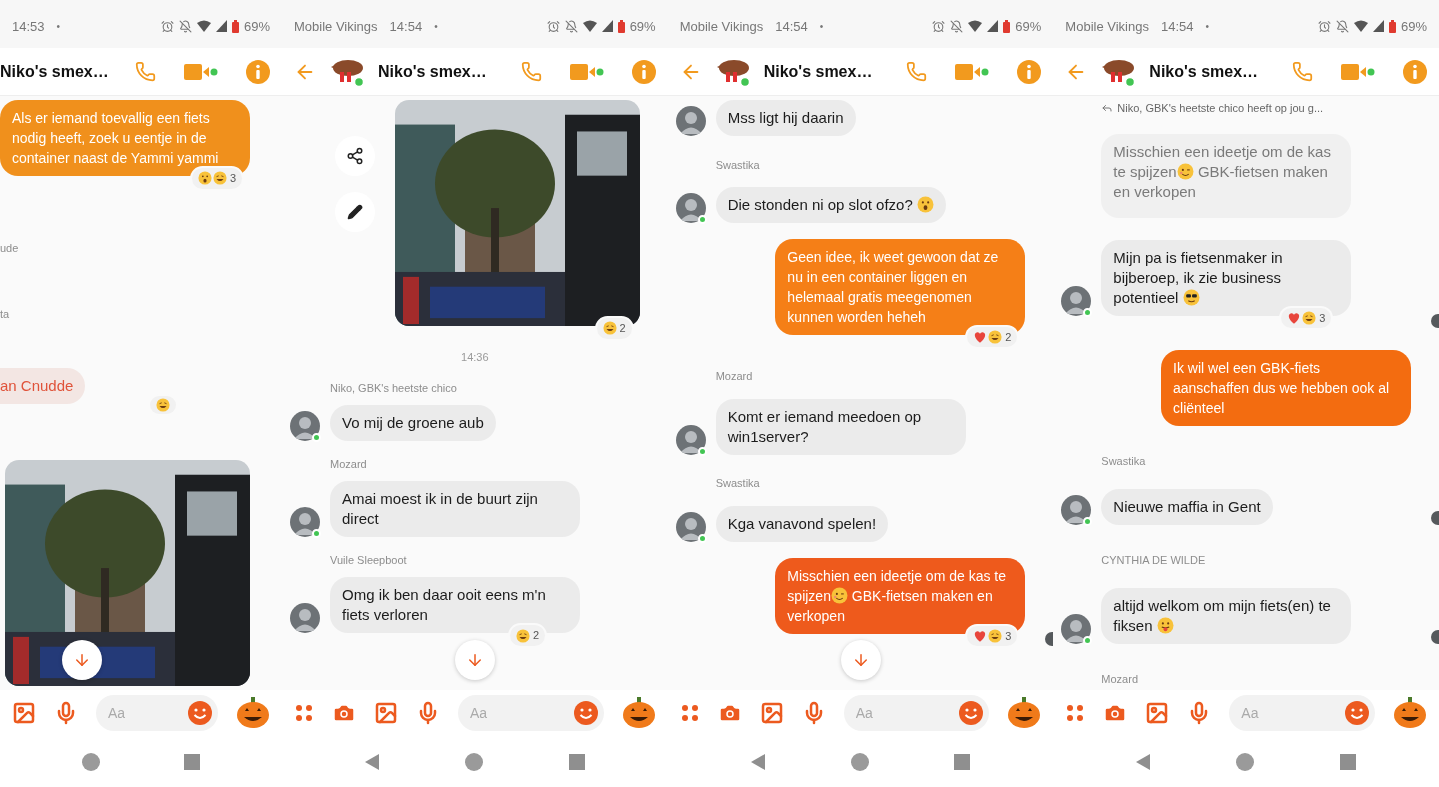  I want to click on smiley-icon, so click(585, 713).